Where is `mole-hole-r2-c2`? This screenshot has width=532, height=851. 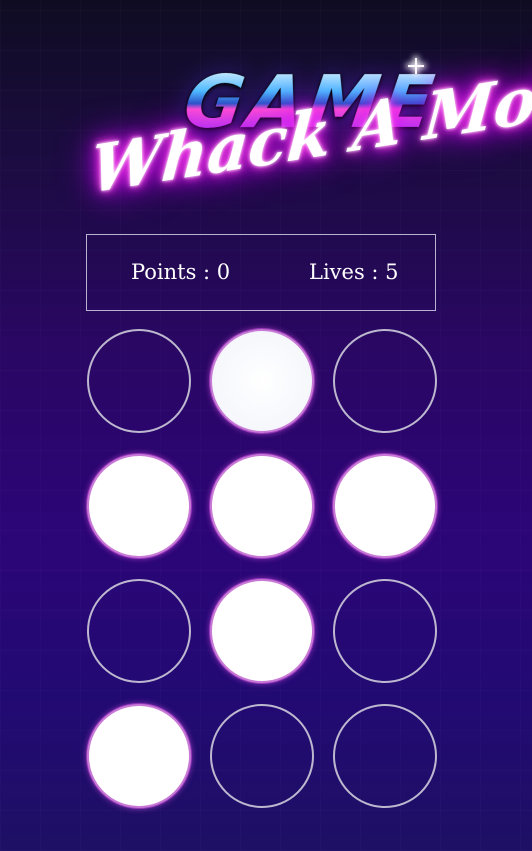 mole-hole-r2-c2 is located at coordinates (262, 506).